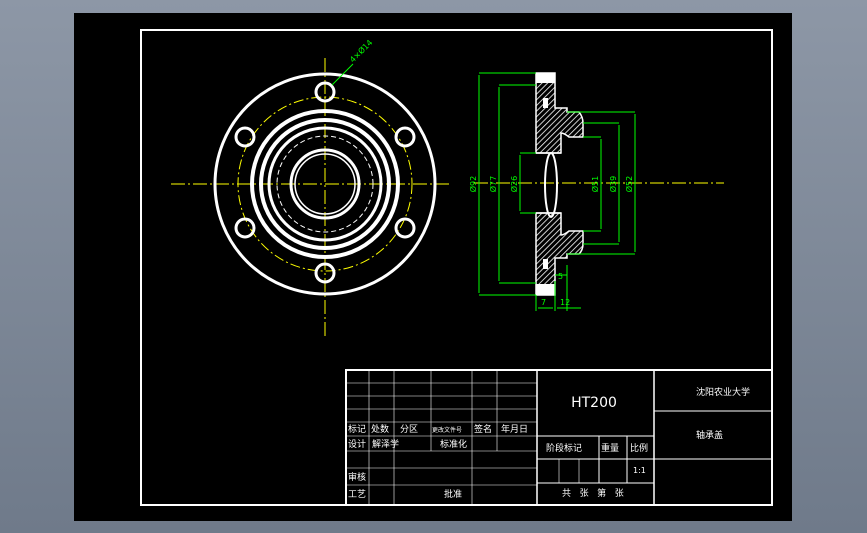  I want to click on flange-band-top, so click(545, 78).